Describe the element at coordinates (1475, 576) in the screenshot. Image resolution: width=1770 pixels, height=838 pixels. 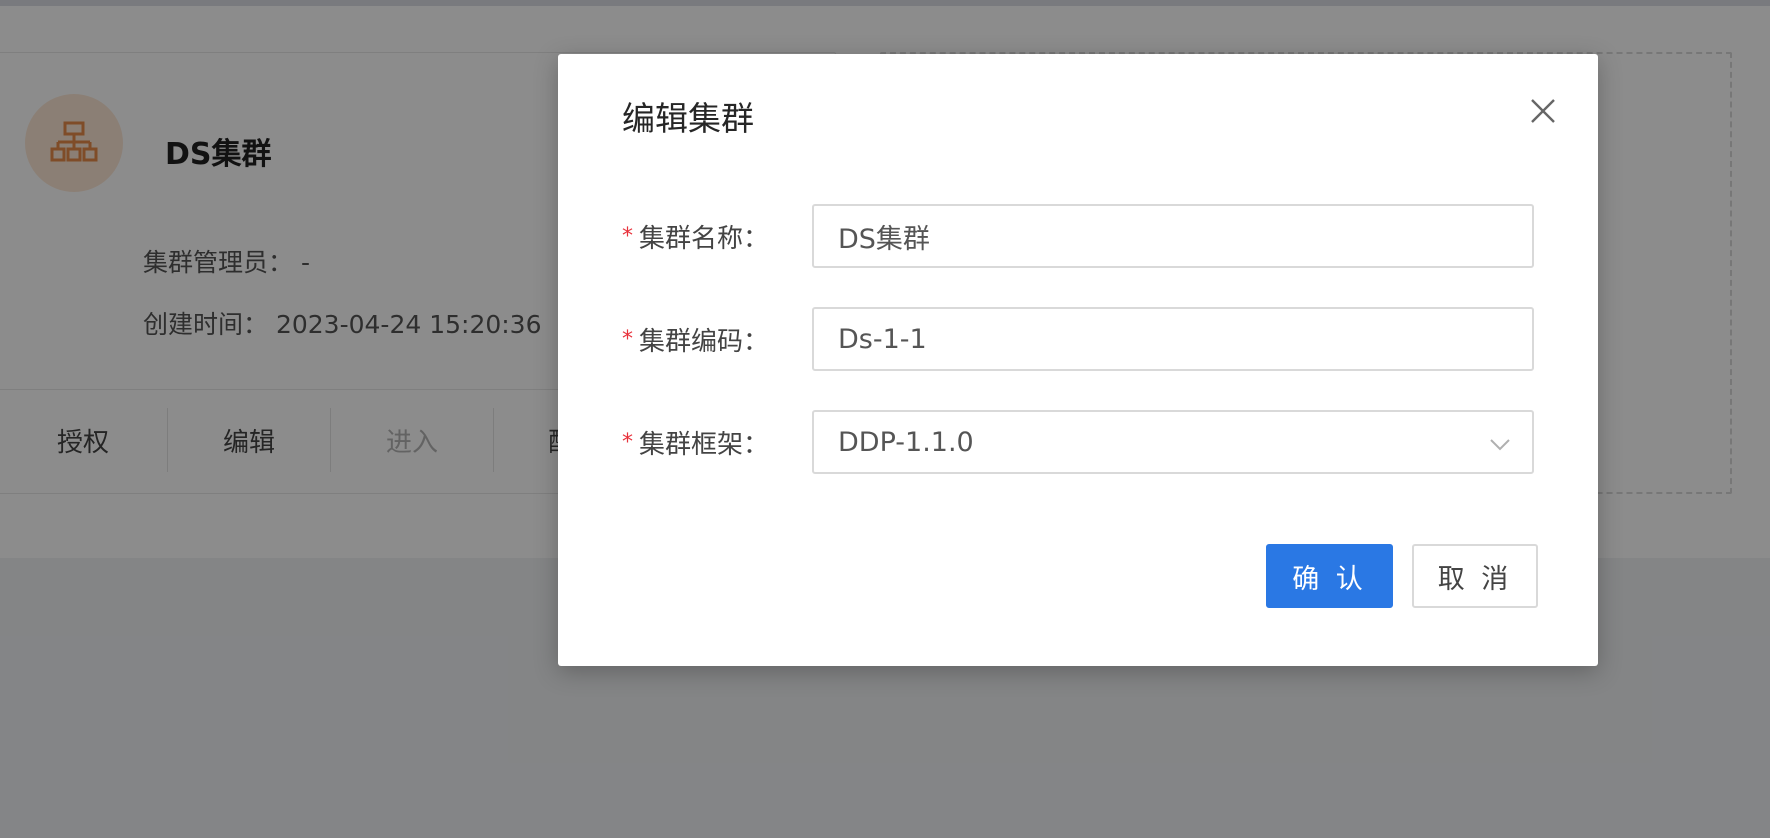
I see `cancel-button: 取 消` at that location.